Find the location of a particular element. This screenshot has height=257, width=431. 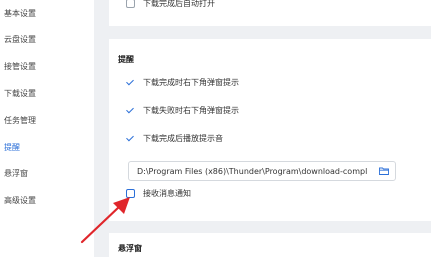

auto-open-checkbox is located at coordinates (130, 4).